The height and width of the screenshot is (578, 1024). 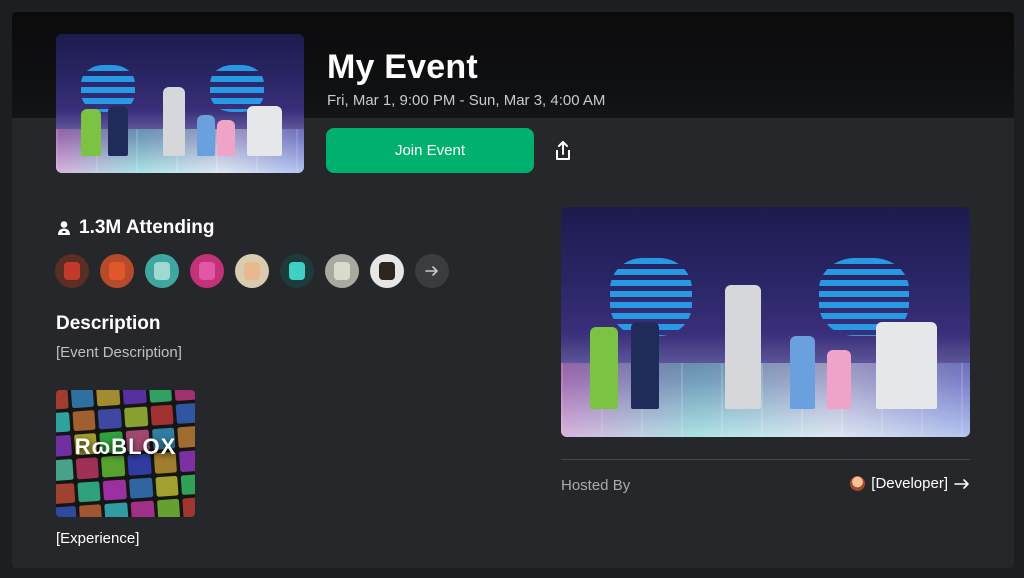 What do you see at coordinates (147, 227) in the screenshot?
I see `attending-label: 1.3M Attending` at bounding box center [147, 227].